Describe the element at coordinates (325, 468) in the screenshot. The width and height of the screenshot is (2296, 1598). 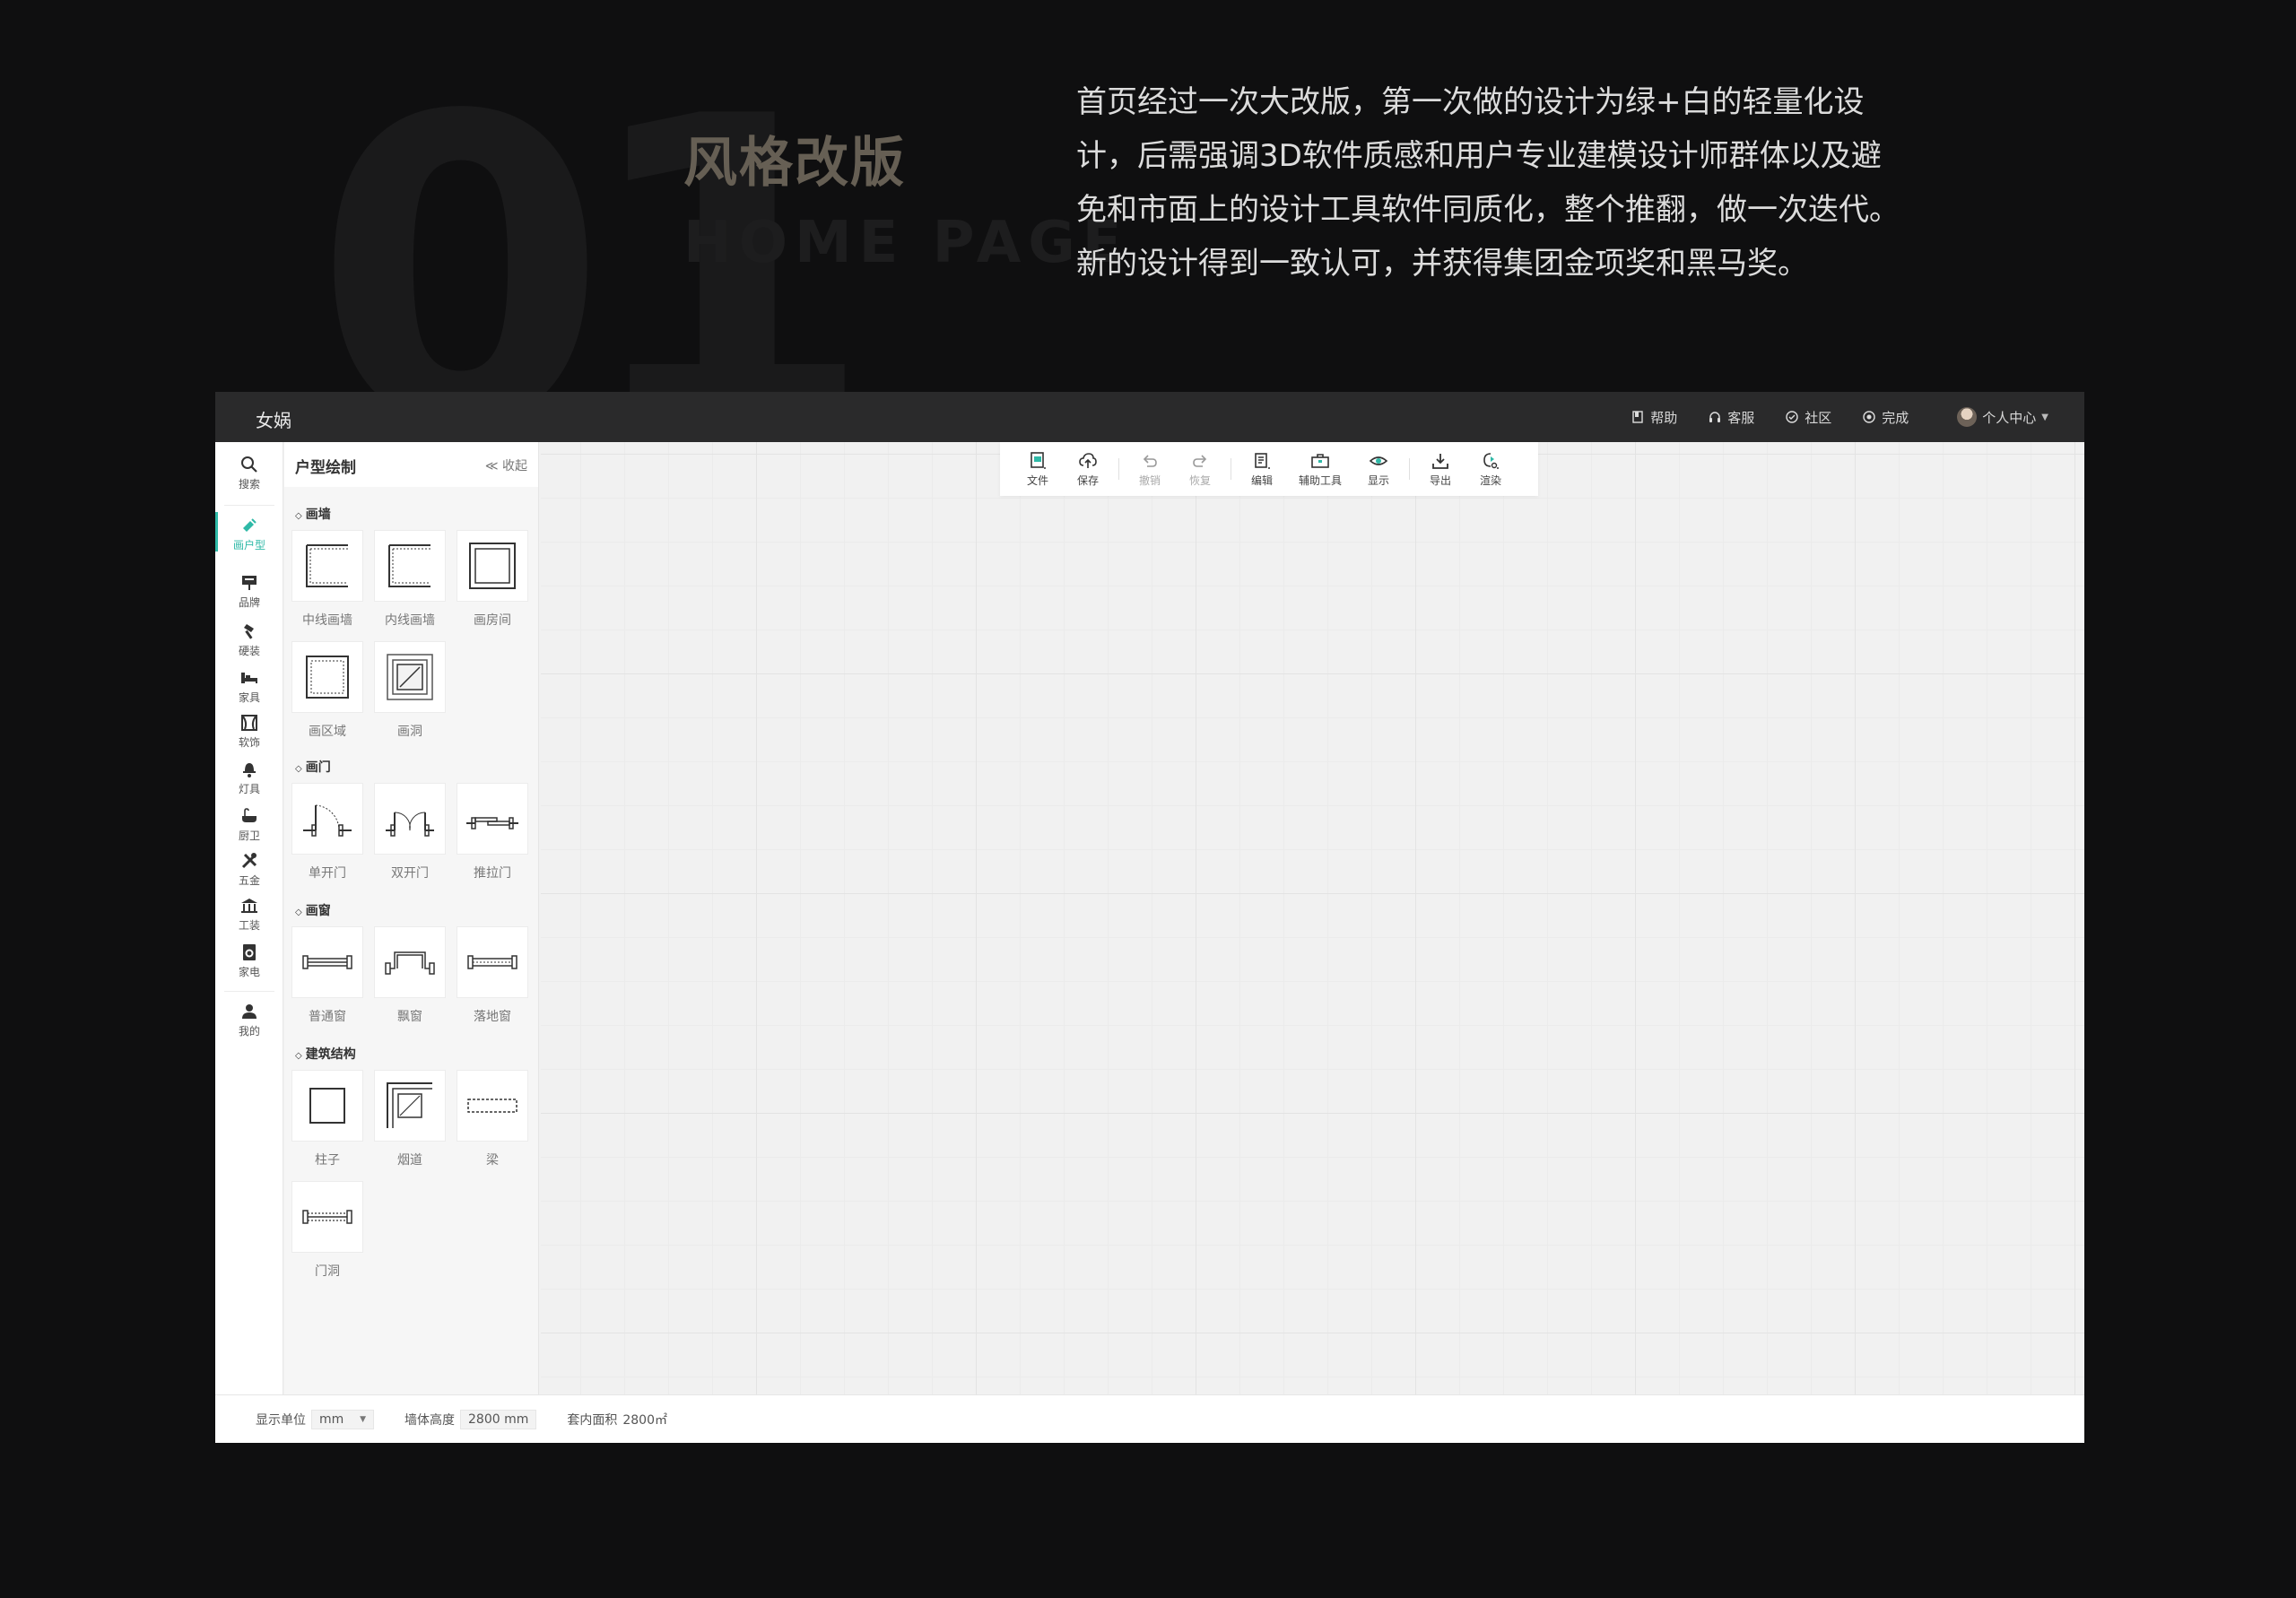
I see `panel-title: 户型绘制` at that location.